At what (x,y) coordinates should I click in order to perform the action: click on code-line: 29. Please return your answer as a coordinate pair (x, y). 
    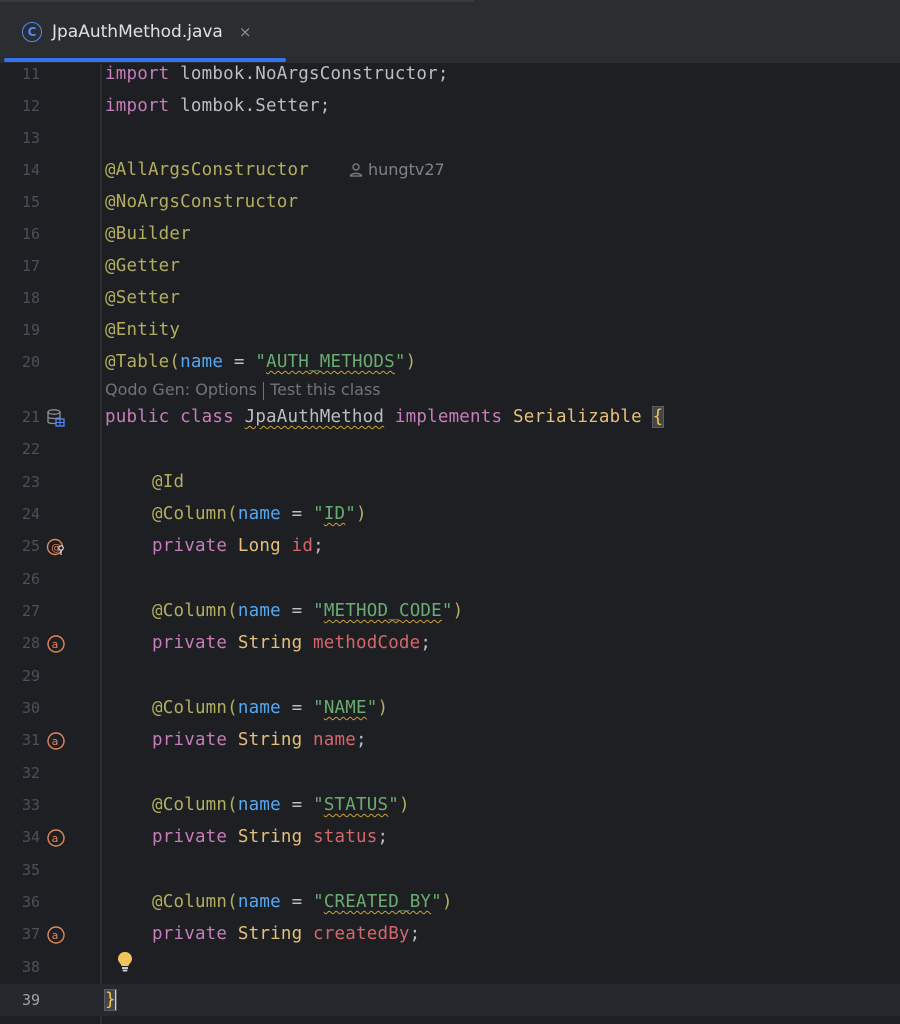
    Looking at the image, I should click on (450, 676).